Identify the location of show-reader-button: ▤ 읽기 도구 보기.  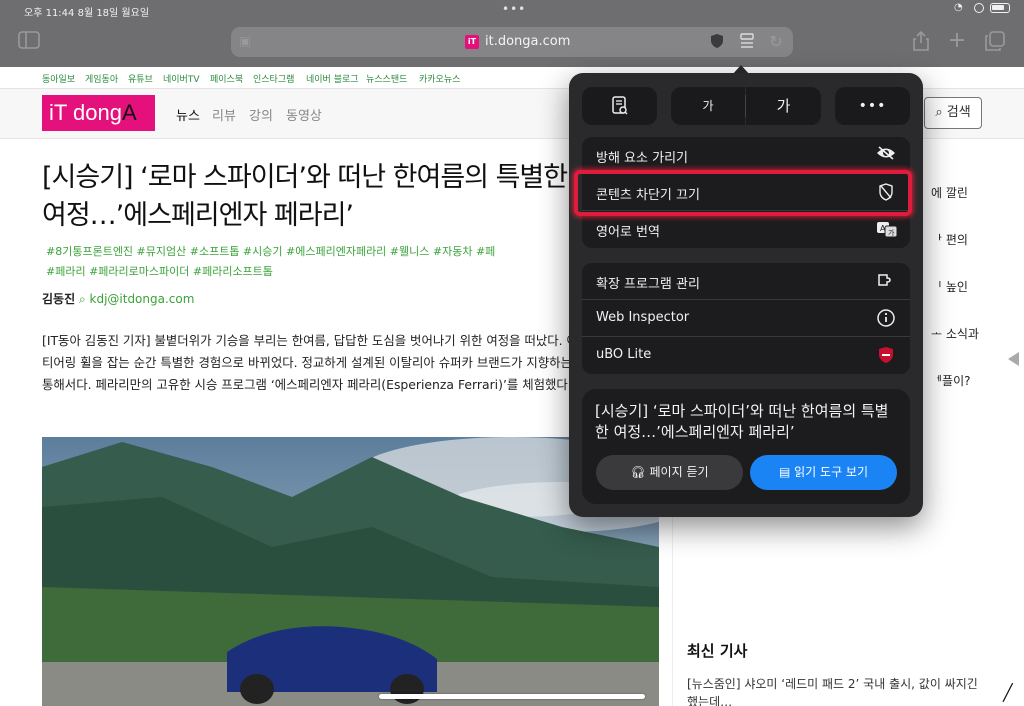
(823, 472).